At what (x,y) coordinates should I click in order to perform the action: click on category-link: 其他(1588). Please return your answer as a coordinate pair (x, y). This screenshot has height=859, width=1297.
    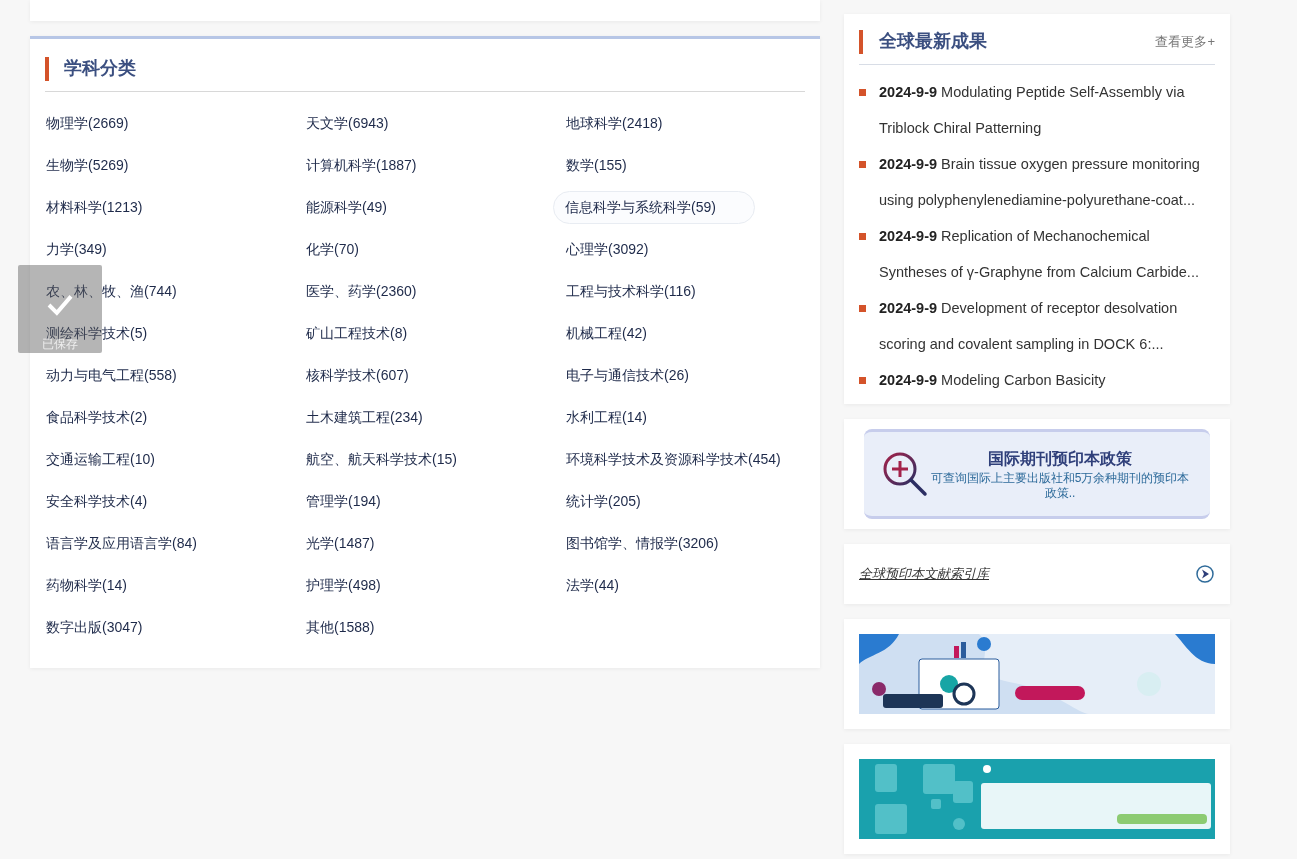
    Looking at the image, I should click on (340, 627).